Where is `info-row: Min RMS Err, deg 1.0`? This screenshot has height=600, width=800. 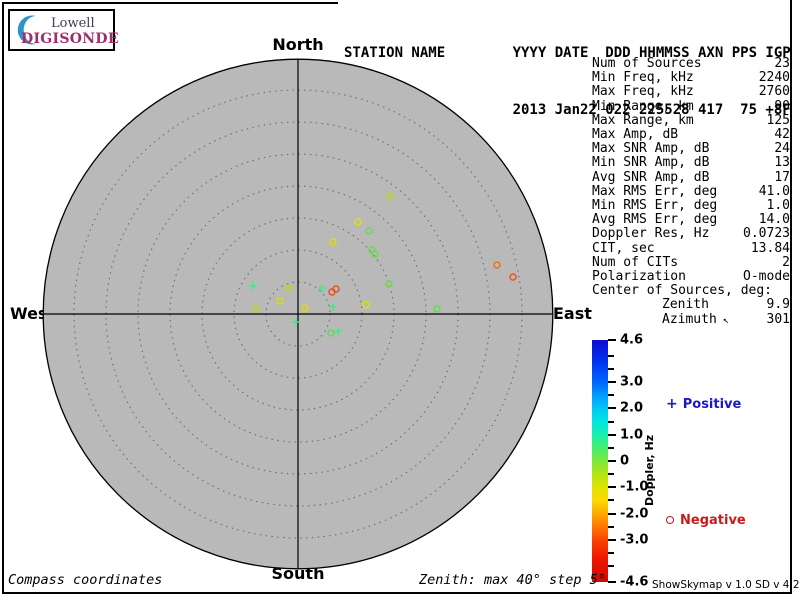 info-row: Min RMS Err, deg 1.0 is located at coordinates (691, 206).